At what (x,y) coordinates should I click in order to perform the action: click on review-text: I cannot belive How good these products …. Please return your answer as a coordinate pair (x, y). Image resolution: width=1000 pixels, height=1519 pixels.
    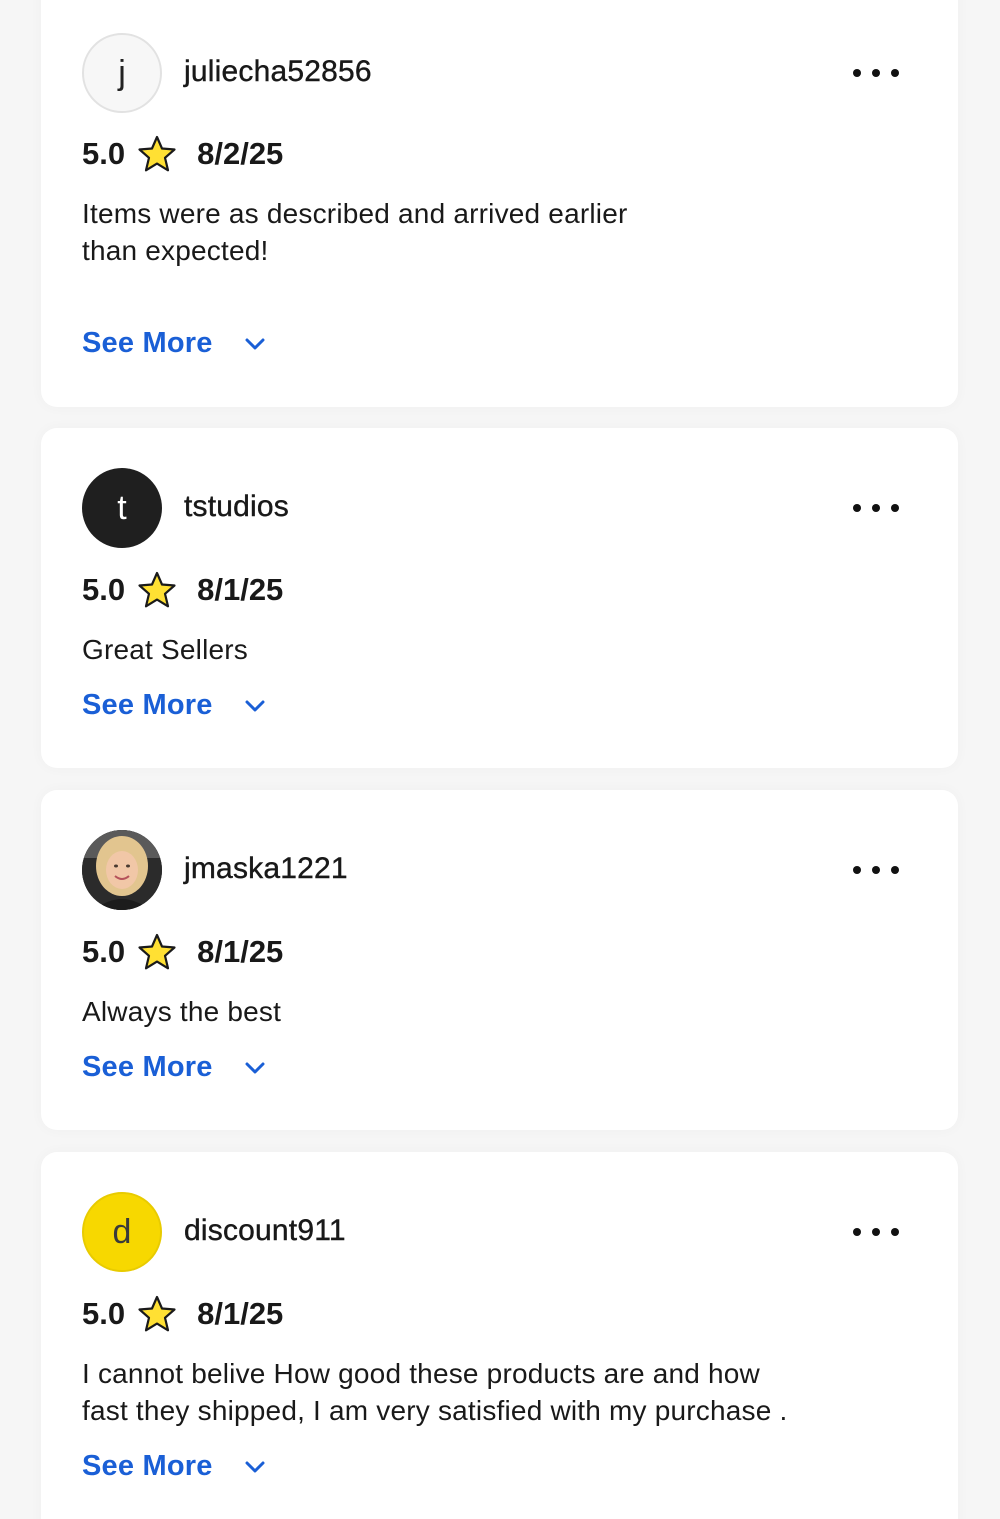
    Looking at the image, I should click on (505, 1392).